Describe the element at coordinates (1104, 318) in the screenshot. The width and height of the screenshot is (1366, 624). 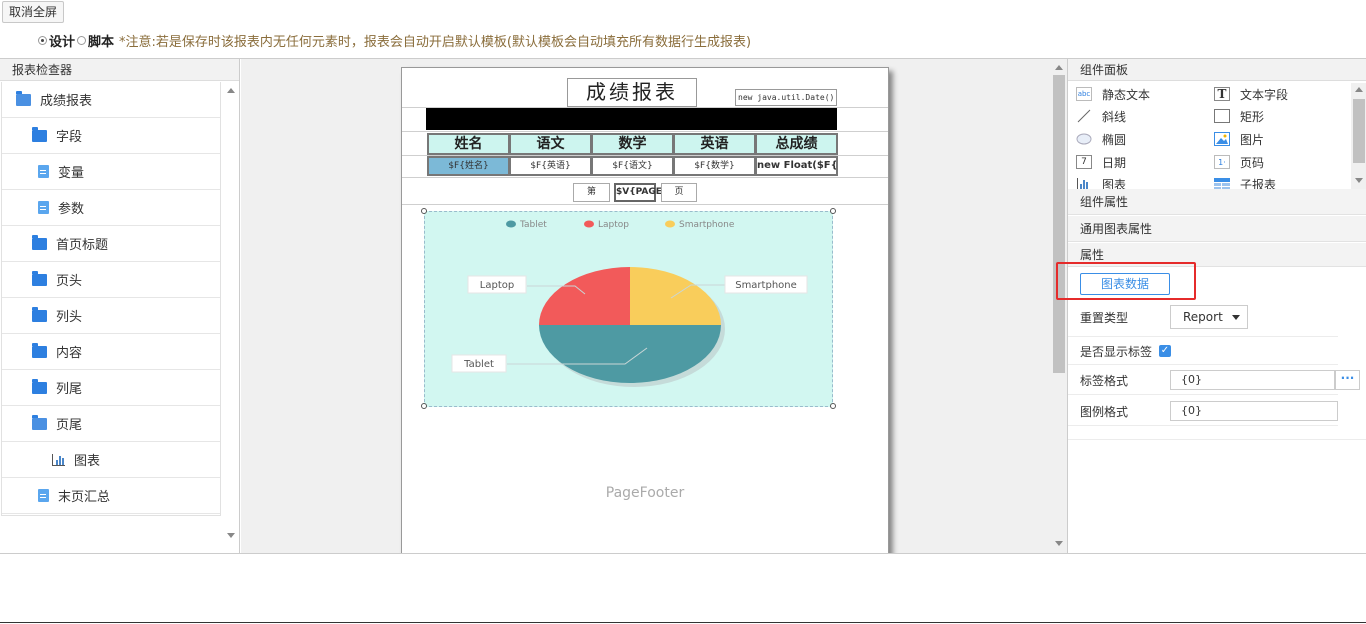
I see `reset-type-label: 重置类型` at that location.